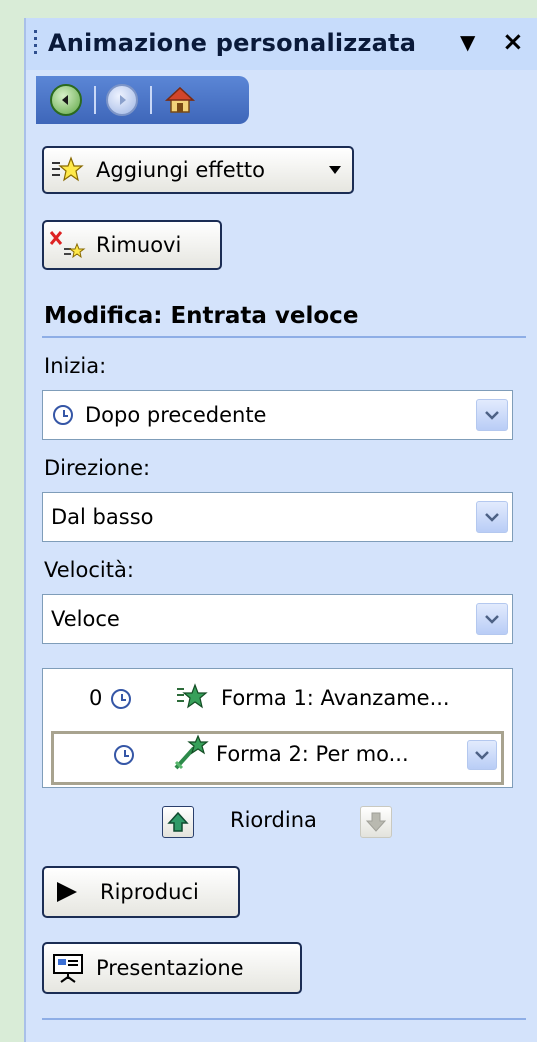  Describe the element at coordinates (102, 517) in the screenshot. I see `direction-select-value: Dal basso` at that location.